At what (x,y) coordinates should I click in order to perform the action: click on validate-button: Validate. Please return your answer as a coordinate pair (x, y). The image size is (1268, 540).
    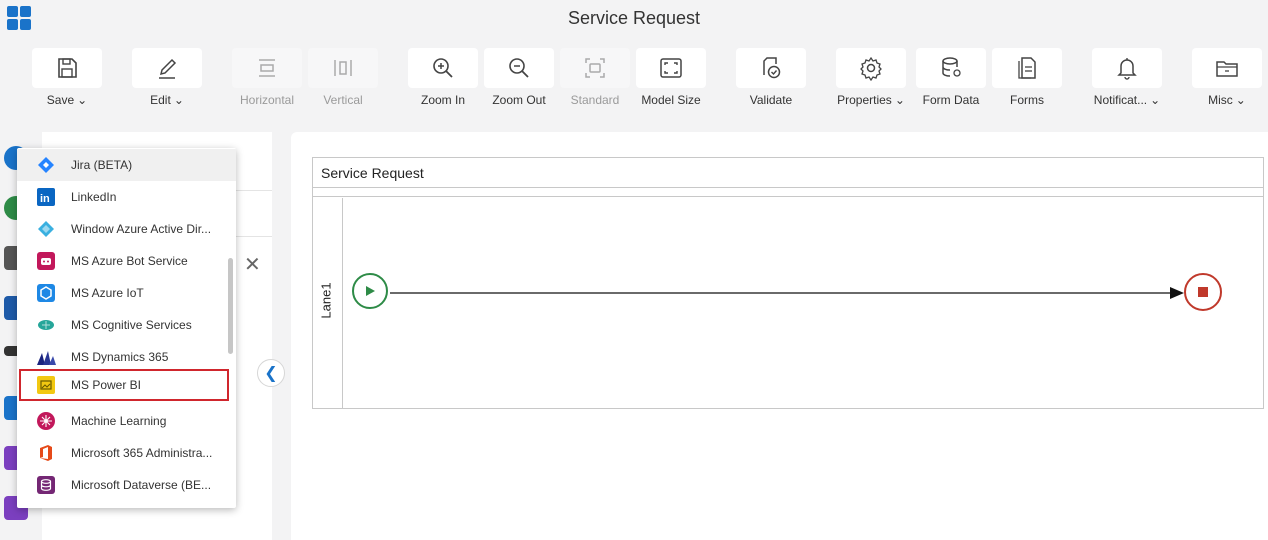
    Looking at the image, I should click on (771, 77).